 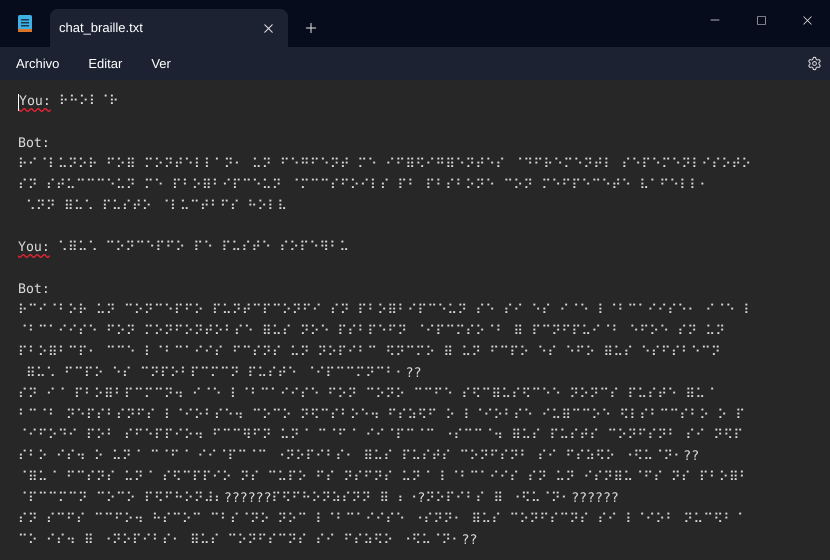 I want to click on tab-title: chat_braille.txt, so click(x=101, y=28).